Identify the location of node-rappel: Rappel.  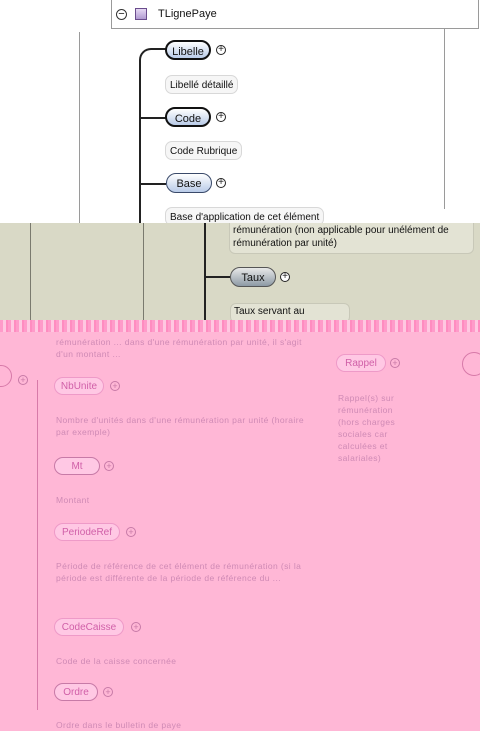
(361, 363).